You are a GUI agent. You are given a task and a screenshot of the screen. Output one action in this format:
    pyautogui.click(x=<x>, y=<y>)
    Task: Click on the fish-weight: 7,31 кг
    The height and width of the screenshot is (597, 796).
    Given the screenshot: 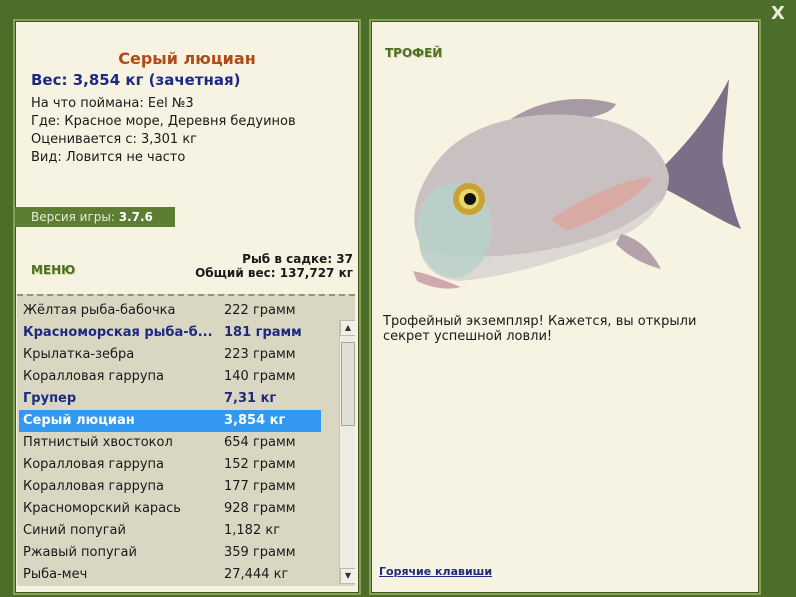 What is the action you would take?
    pyautogui.click(x=250, y=398)
    